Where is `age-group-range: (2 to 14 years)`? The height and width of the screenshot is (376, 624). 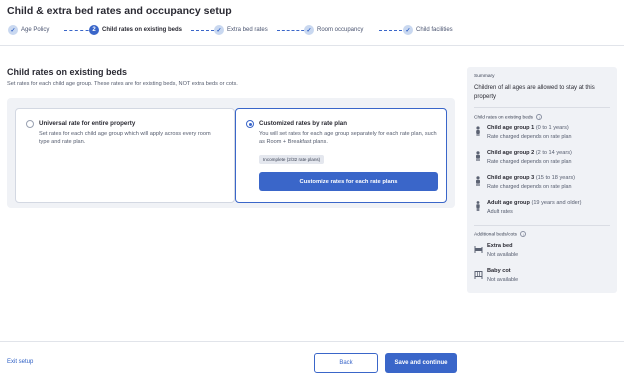
age-group-range: (2 to 14 years) is located at coordinates (553, 153).